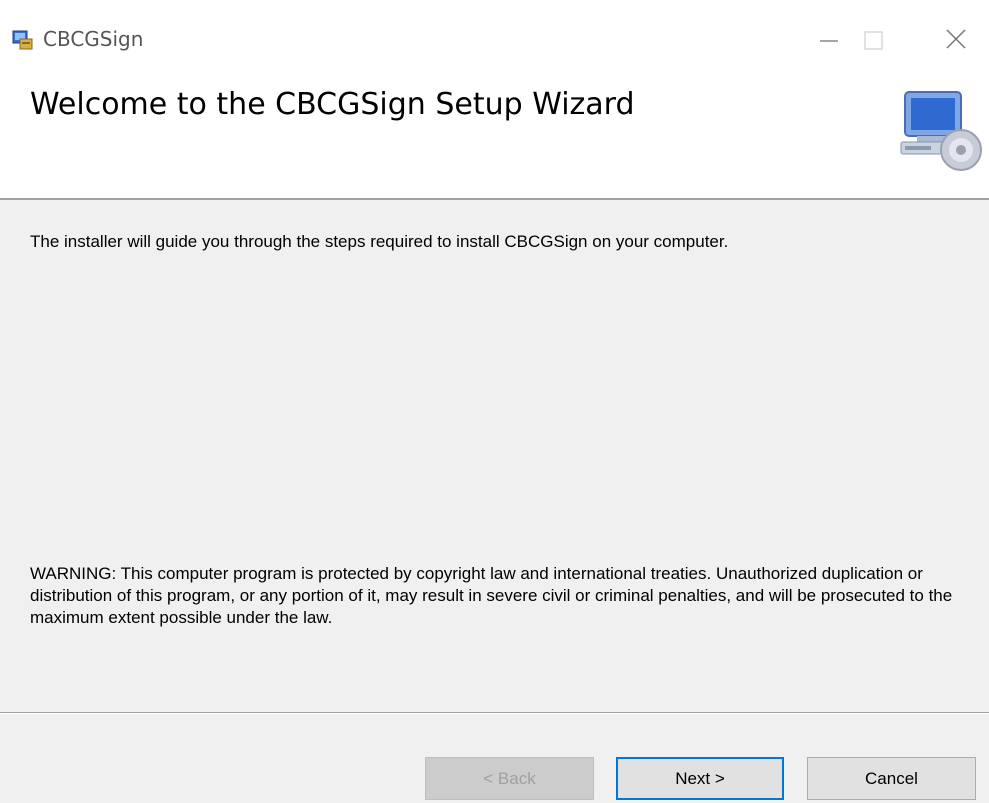 This screenshot has height=803, width=989. Describe the element at coordinates (937, 131) in the screenshot. I see `computer-disc-icon` at that location.